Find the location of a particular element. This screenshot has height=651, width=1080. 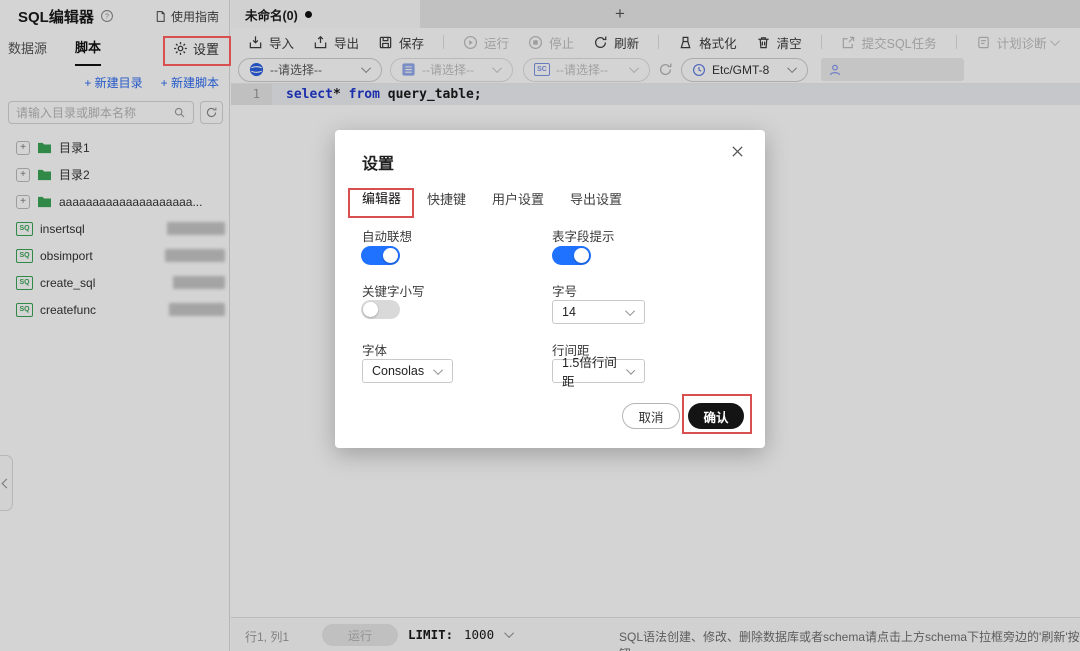

table-hint-label: 表字段提示 is located at coordinates (583, 237).